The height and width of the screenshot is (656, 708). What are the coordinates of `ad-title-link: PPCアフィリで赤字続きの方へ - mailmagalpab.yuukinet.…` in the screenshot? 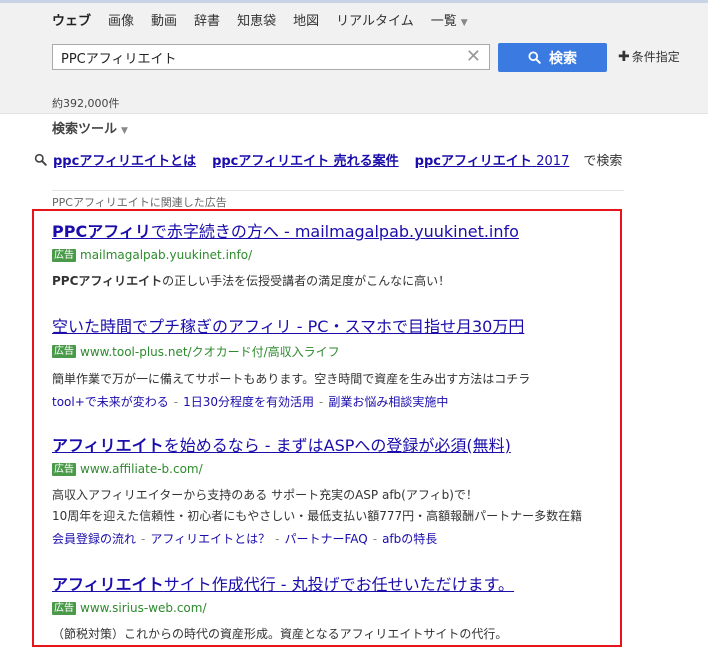 It's located at (332, 232).